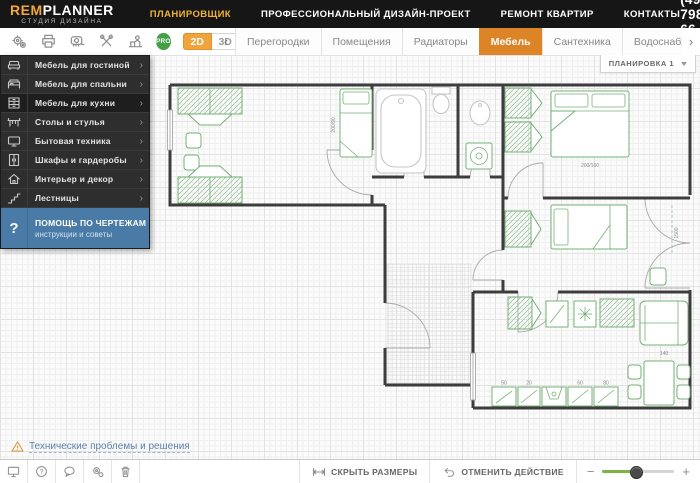  I want to click on printer-icon, so click(48, 41).